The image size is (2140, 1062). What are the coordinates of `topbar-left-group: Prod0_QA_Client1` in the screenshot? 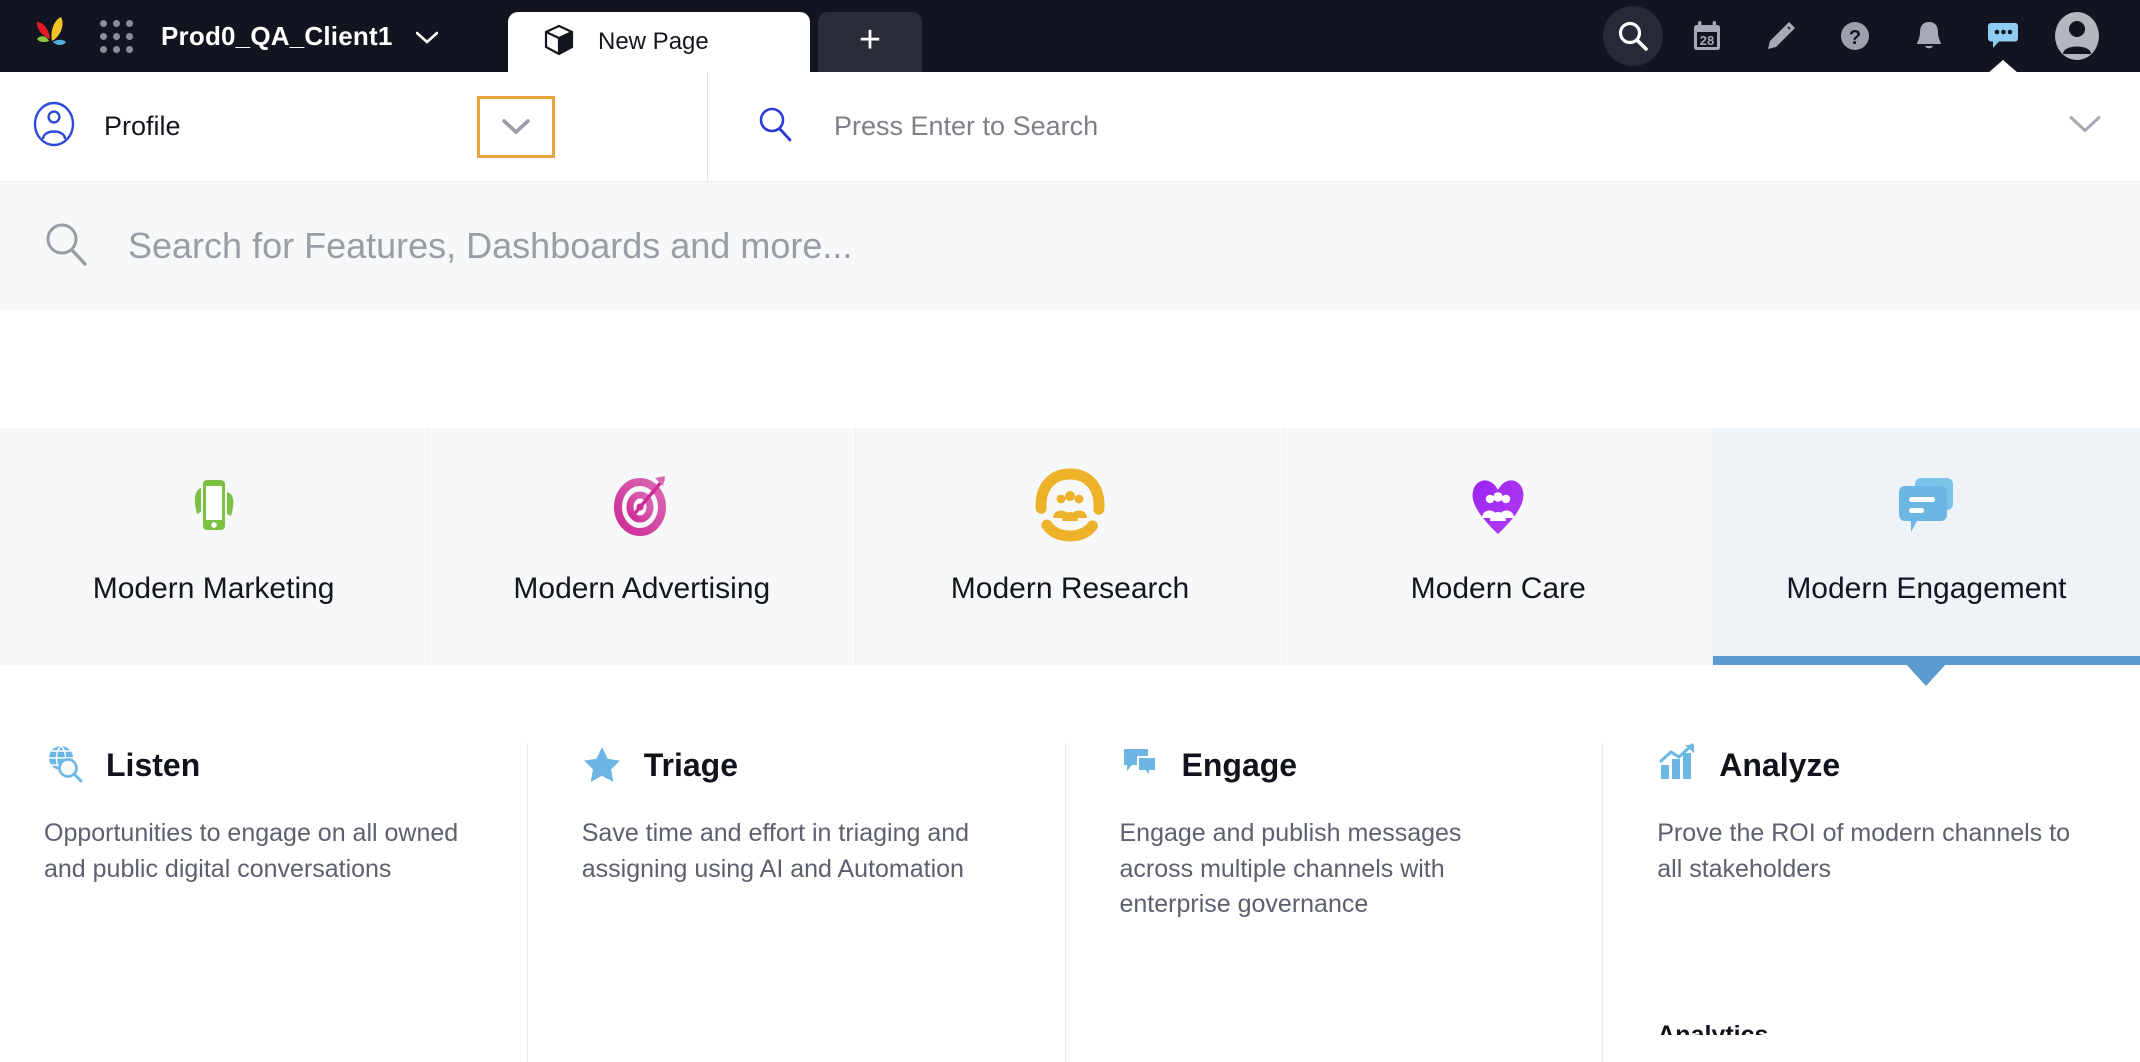 It's located at (219, 36).